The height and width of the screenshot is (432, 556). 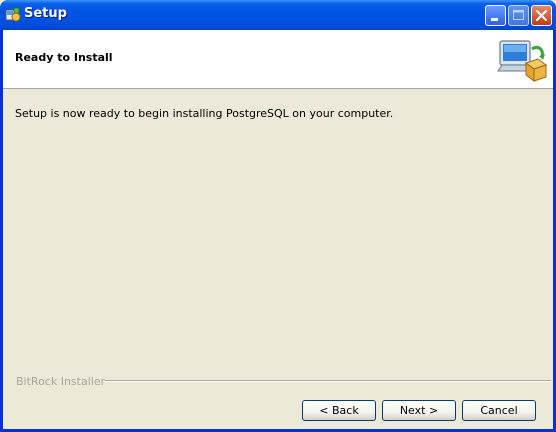 I want to click on close-icon, so click(x=541, y=15).